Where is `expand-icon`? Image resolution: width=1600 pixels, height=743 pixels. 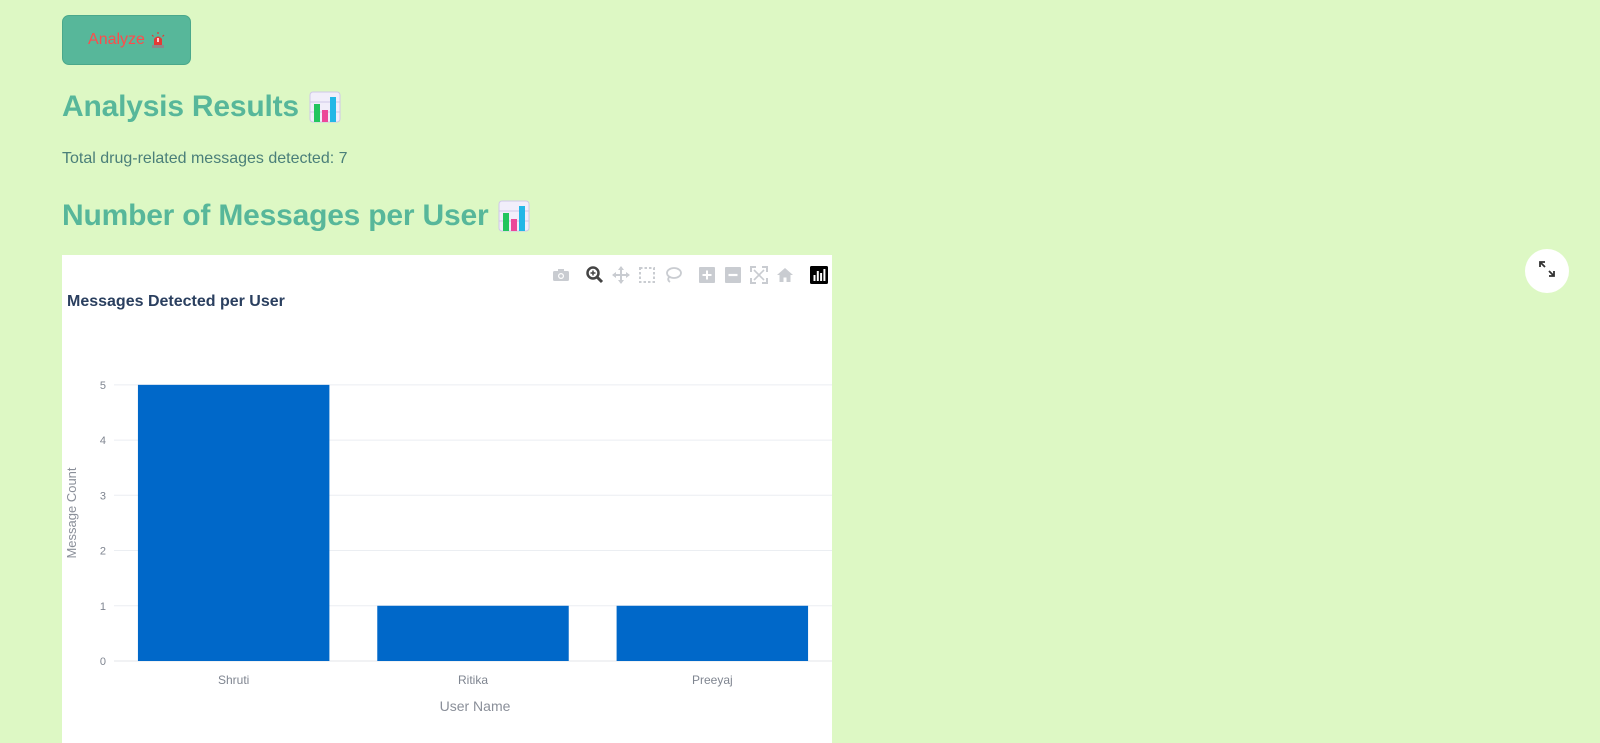 expand-icon is located at coordinates (1547, 271).